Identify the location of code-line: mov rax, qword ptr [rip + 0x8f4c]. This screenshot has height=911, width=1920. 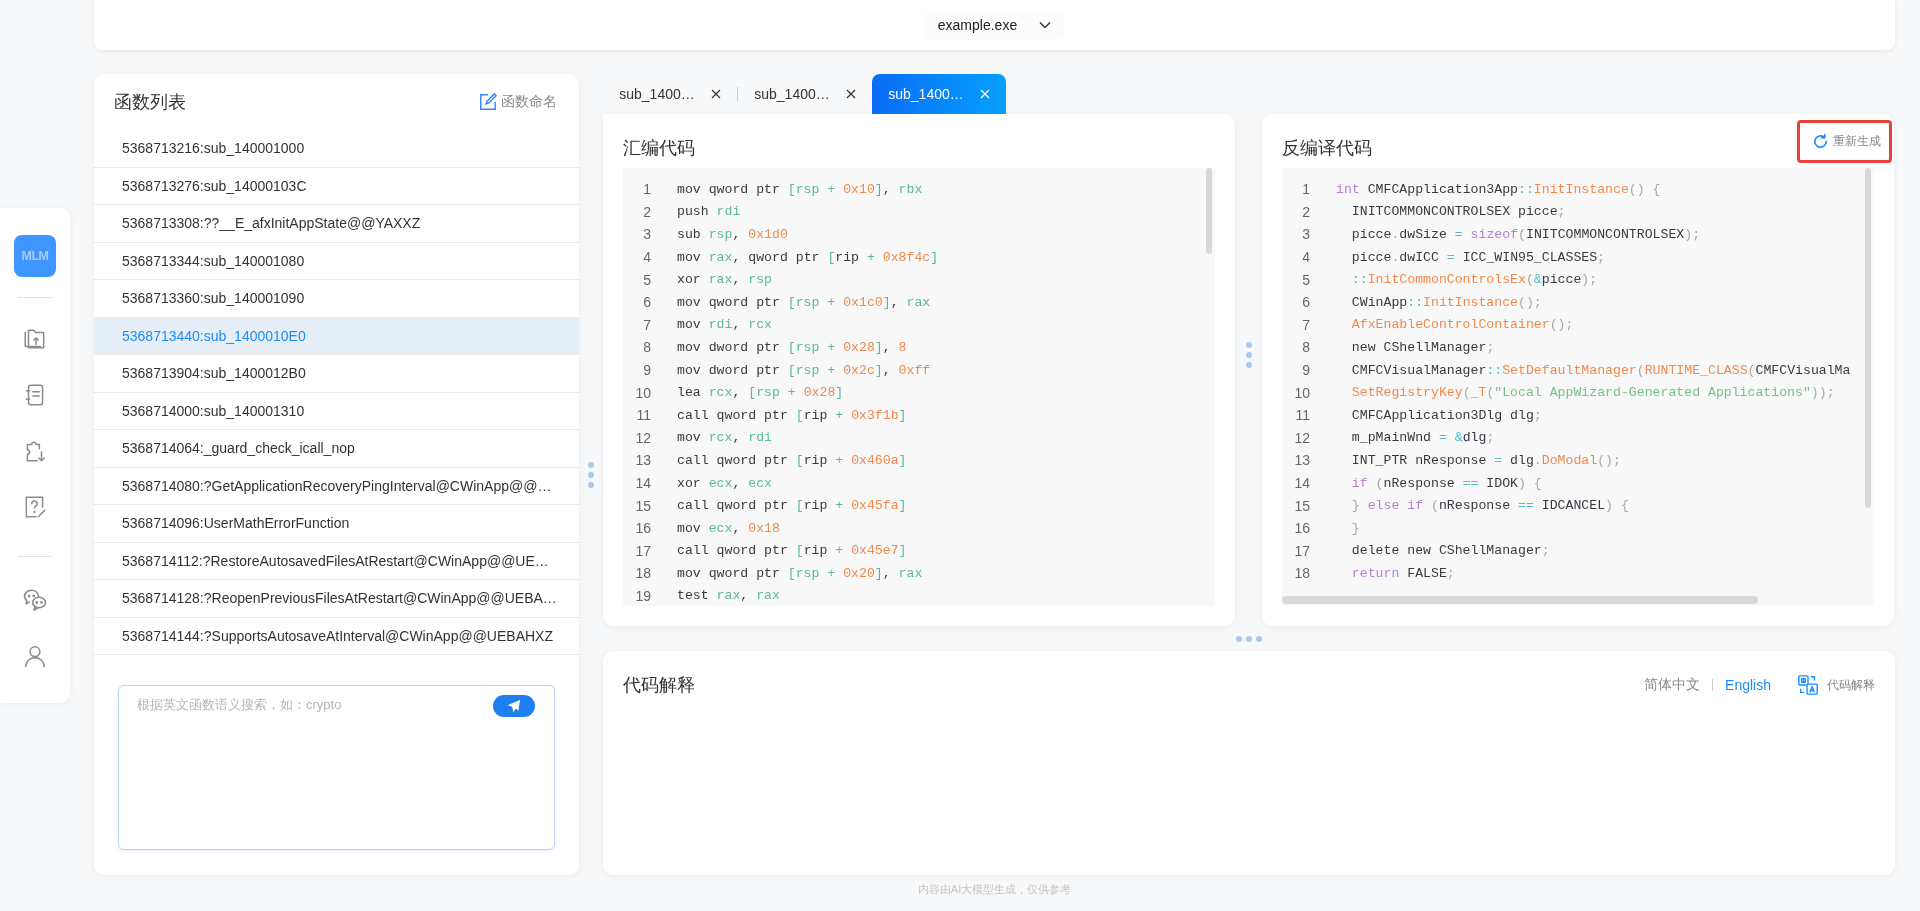
(808, 257).